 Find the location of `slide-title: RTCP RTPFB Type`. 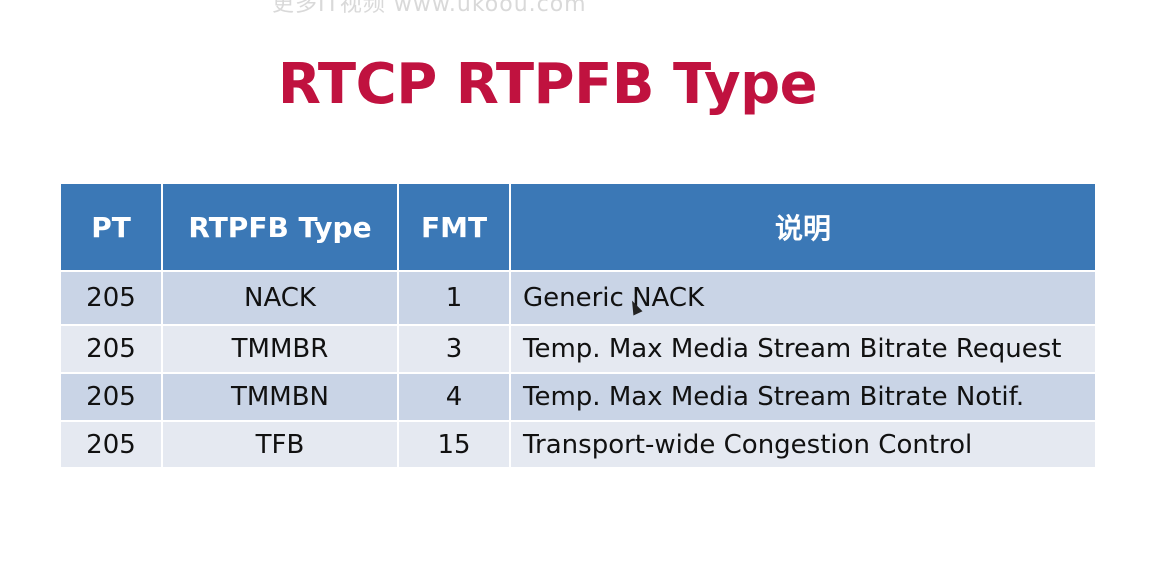

slide-title: RTCP RTPFB Type is located at coordinates (547, 84).